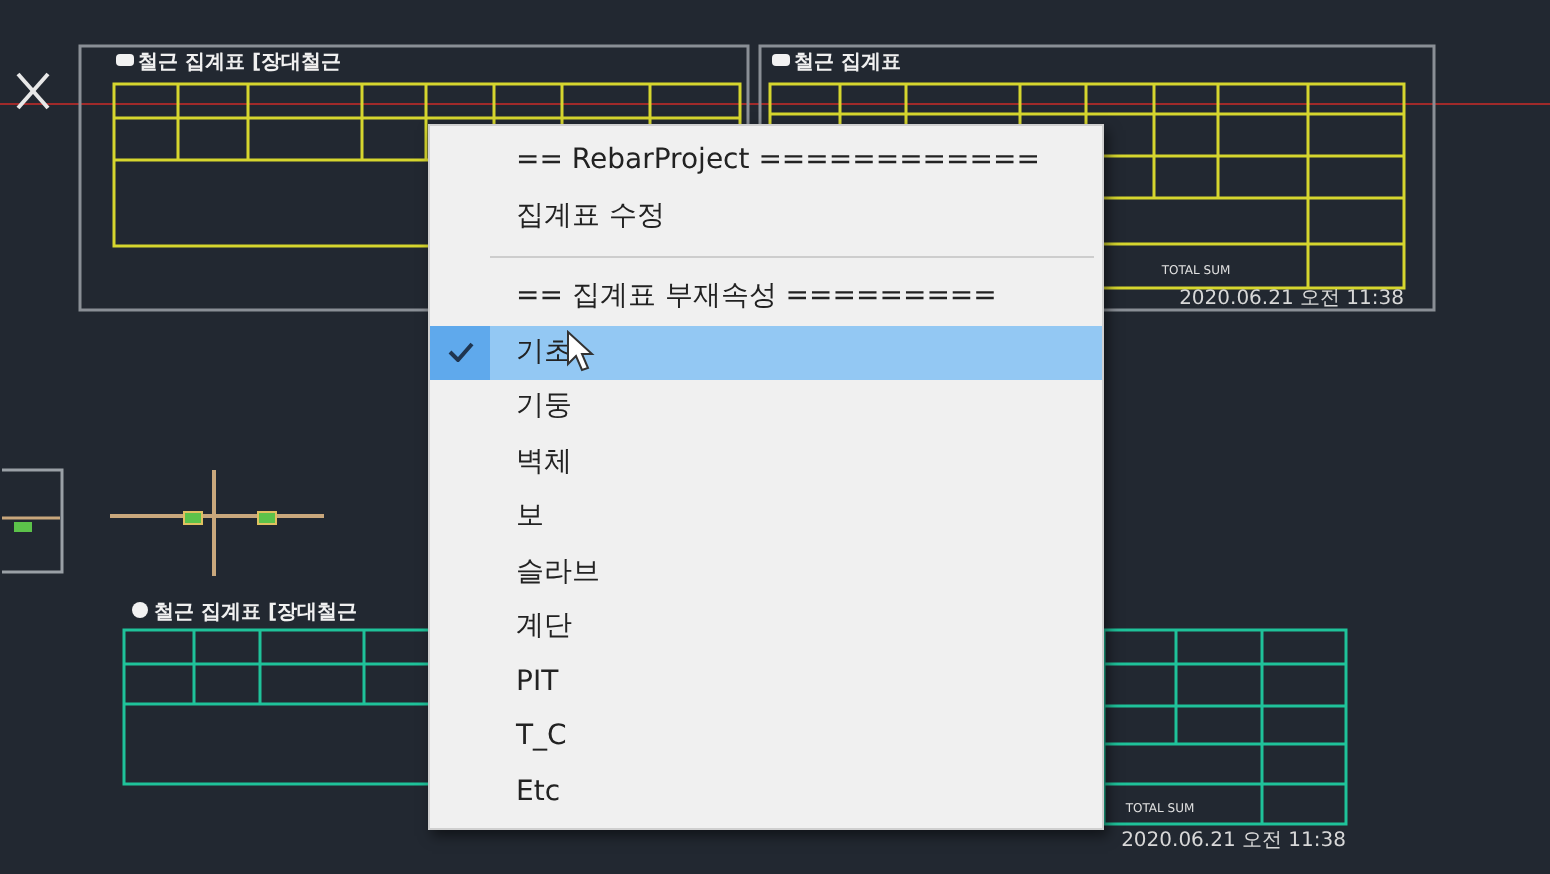  What do you see at coordinates (766, 682) in the screenshot?
I see `menu-item: PIT` at bounding box center [766, 682].